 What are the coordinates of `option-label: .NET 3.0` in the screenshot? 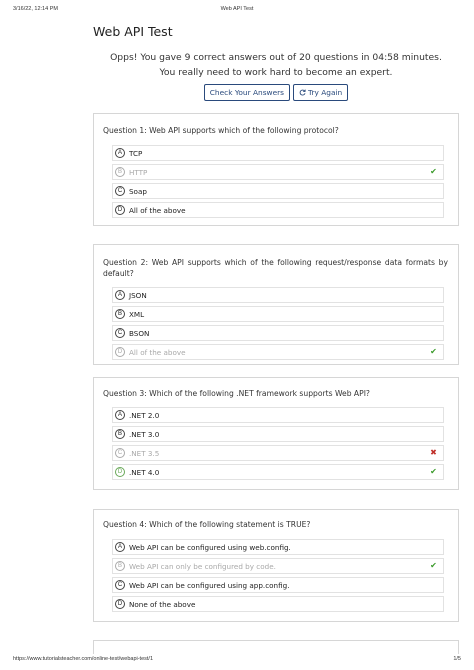 It's located at (144, 434).